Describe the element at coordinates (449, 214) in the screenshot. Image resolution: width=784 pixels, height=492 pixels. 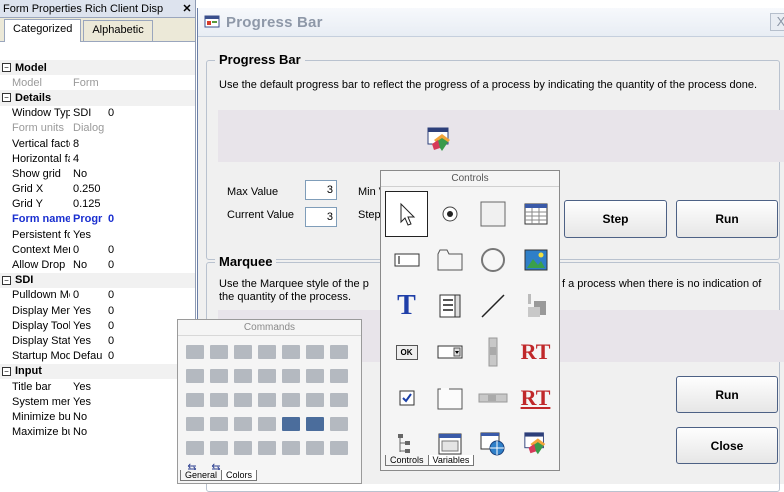
I see `radio-button-icon` at that location.